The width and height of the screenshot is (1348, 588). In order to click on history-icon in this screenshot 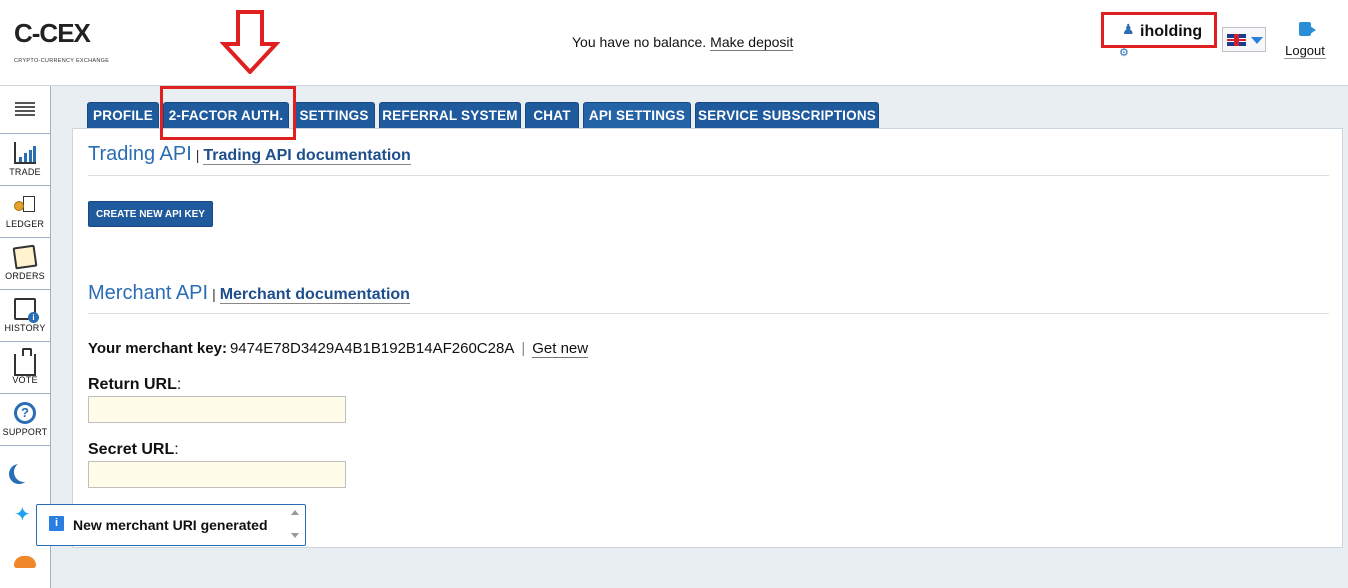, I will do `click(26, 310)`.